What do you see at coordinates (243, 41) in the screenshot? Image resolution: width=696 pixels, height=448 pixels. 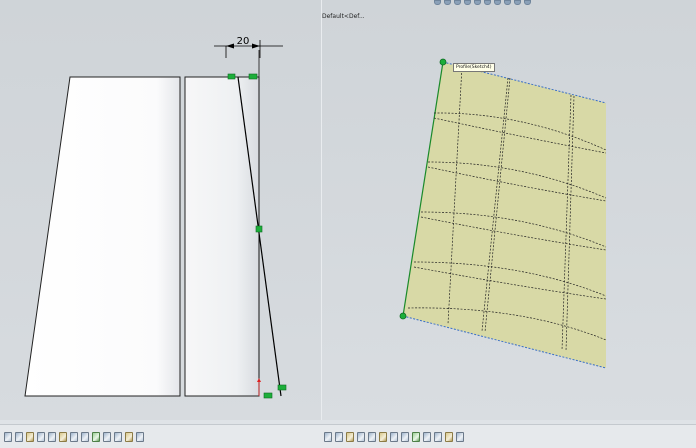 I see `dimension-value: 20` at bounding box center [243, 41].